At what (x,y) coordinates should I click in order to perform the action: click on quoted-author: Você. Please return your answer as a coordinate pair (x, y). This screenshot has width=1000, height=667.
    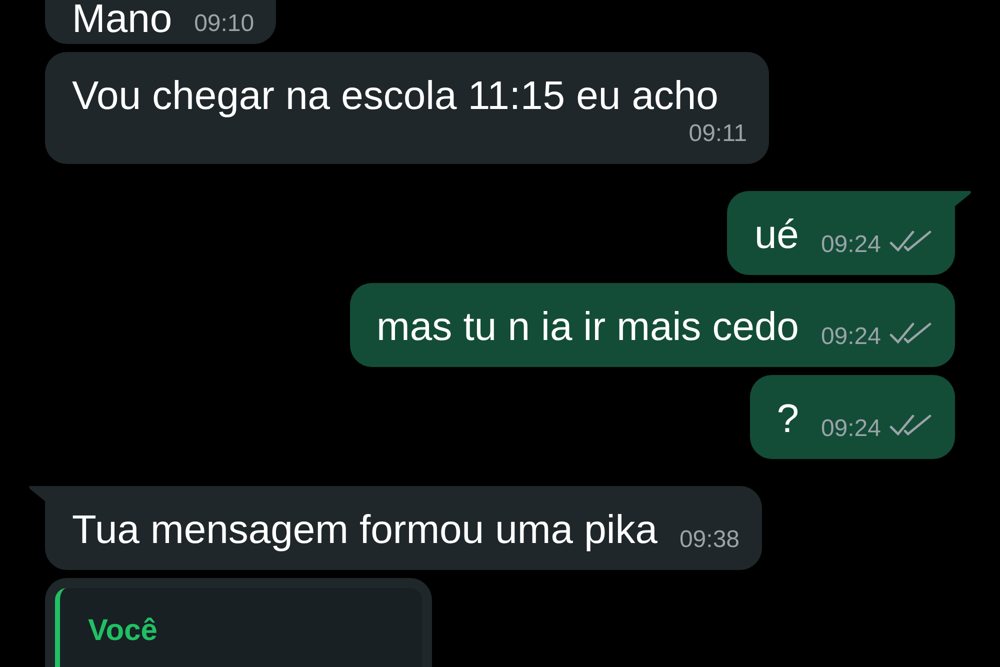
    Looking at the image, I should click on (123, 630).